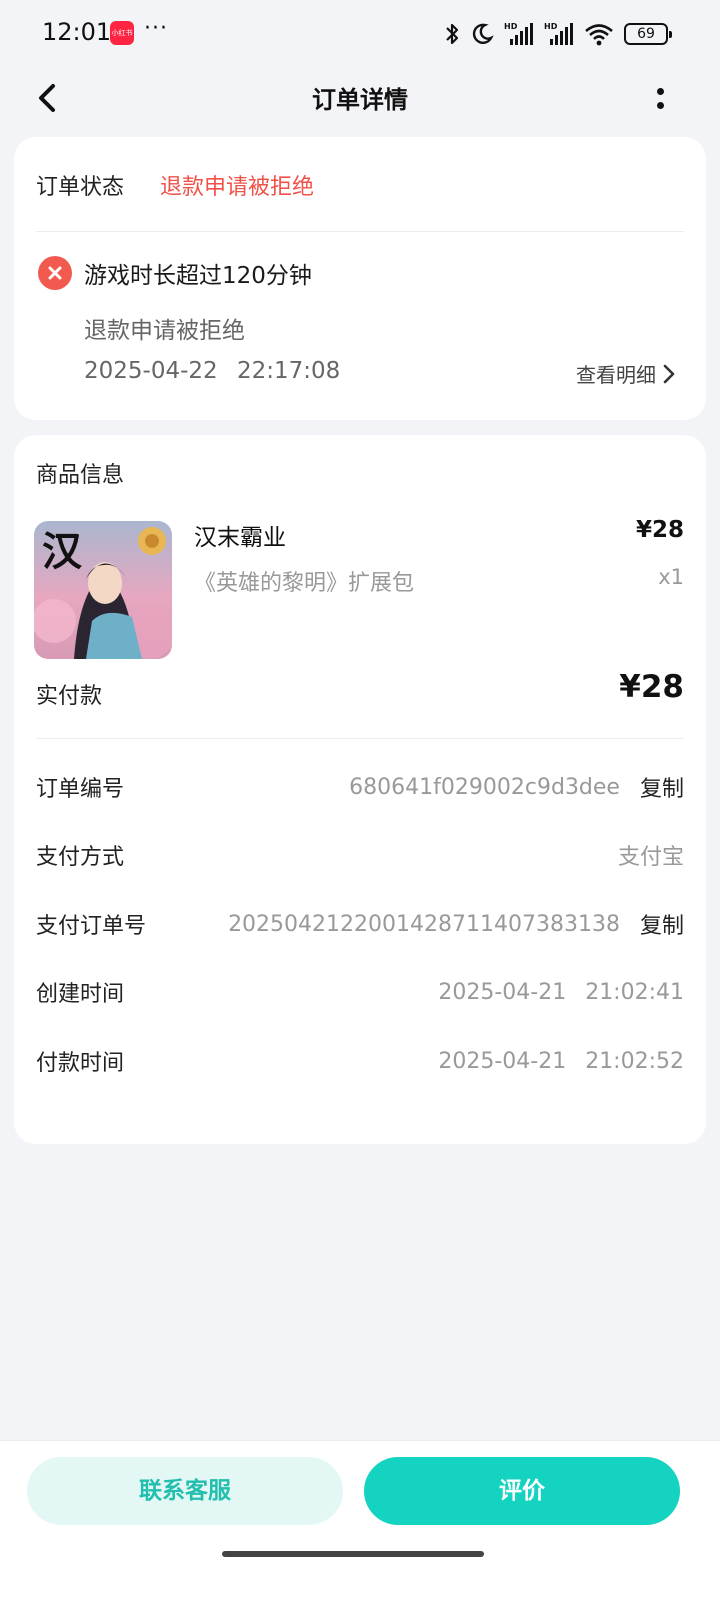 This screenshot has width=720, height=1600. Describe the element at coordinates (662, 787) in the screenshot. I see `copy-order-number-button: 复制` at that location.